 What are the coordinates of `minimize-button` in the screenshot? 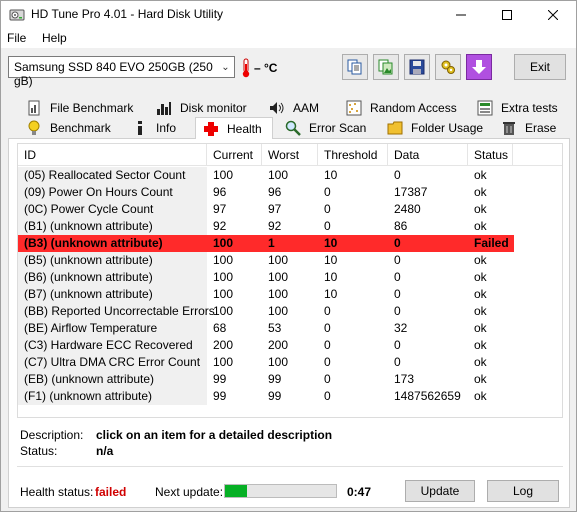 It's located at (461, 14).